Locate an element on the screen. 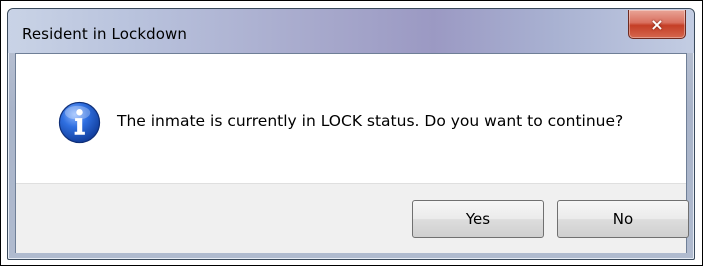 The image size is (703, 266). no-button: No is located at coordinates (623, 219).